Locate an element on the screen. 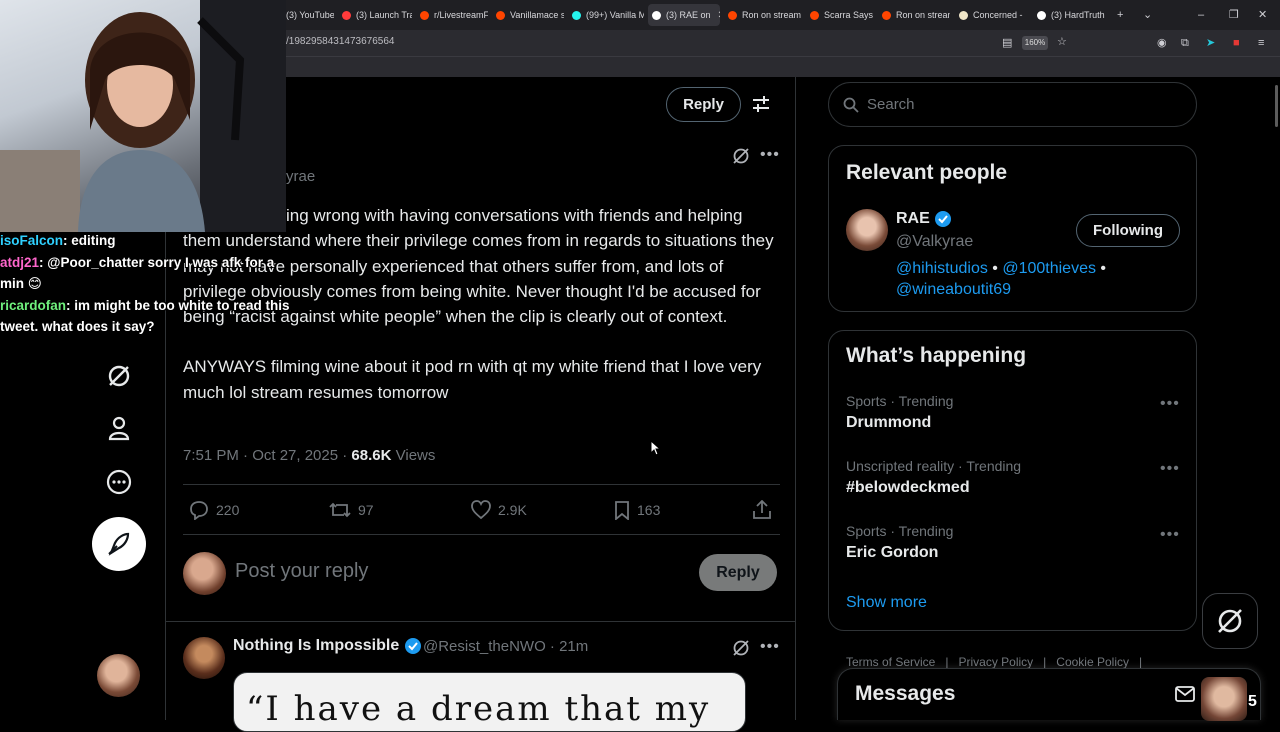 The image size is (1280, 732). messages-drawer: Messages 5 is located at coordinates (1049, 694).